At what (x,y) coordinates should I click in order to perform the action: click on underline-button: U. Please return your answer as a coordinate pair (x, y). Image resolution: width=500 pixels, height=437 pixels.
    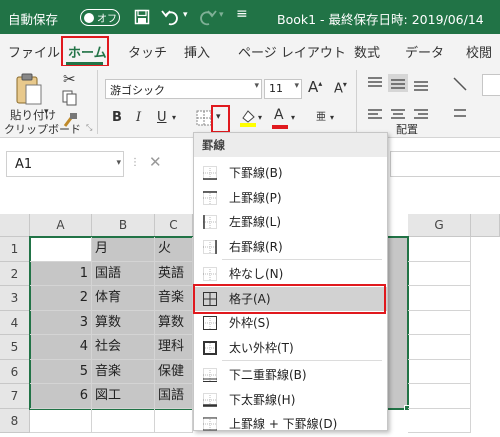
    Looking at the image, I should click on (162, 117).